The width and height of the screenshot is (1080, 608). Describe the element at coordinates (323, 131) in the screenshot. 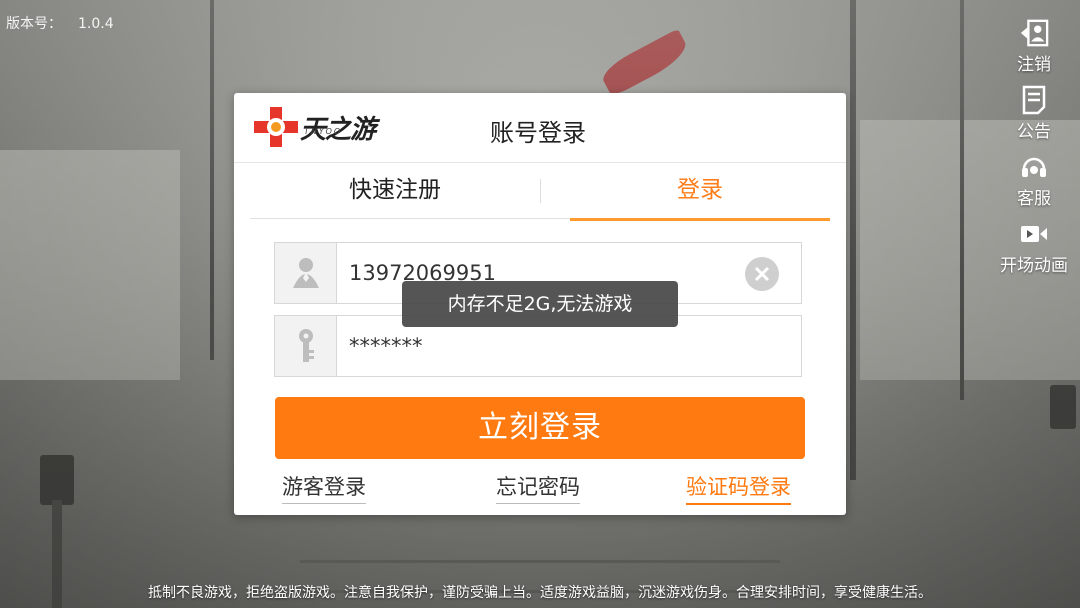

I see `logo-subtext: TNYOO` at that location.